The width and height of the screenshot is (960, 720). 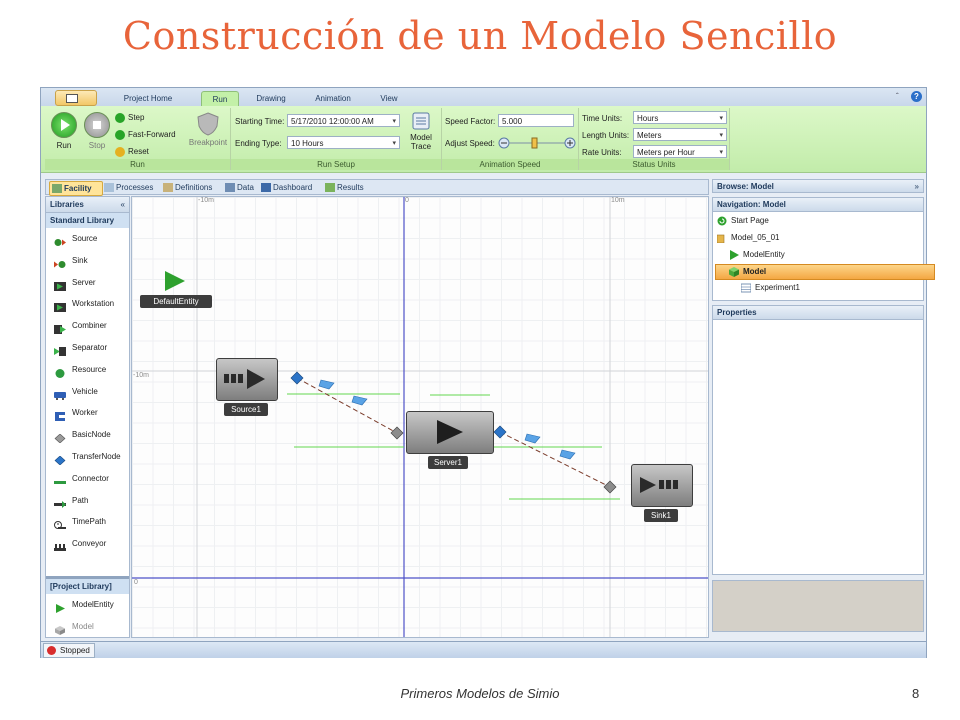 What do you see at coordinates (246, 409) in the screenshot?
I see `source1-label: Source1` at bounding box center [246, 409].